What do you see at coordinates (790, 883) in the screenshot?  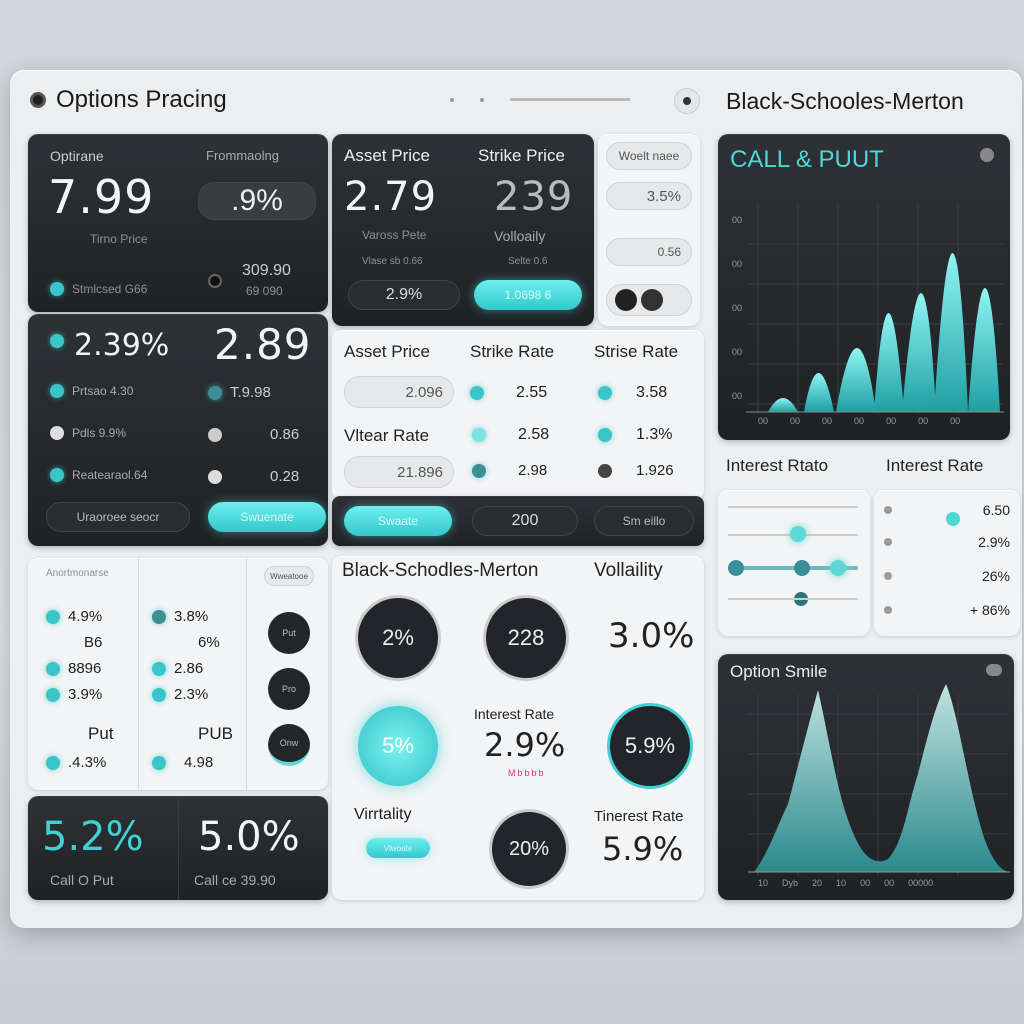 I see `x-tick-label: Dyb` at bounding box center [790, 883].